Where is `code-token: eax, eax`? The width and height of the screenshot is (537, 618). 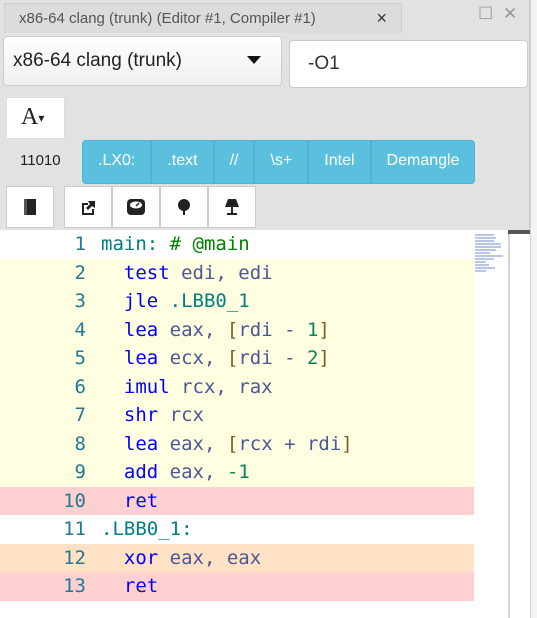
code-token: eax, eax is located at coordinates (215, 557).